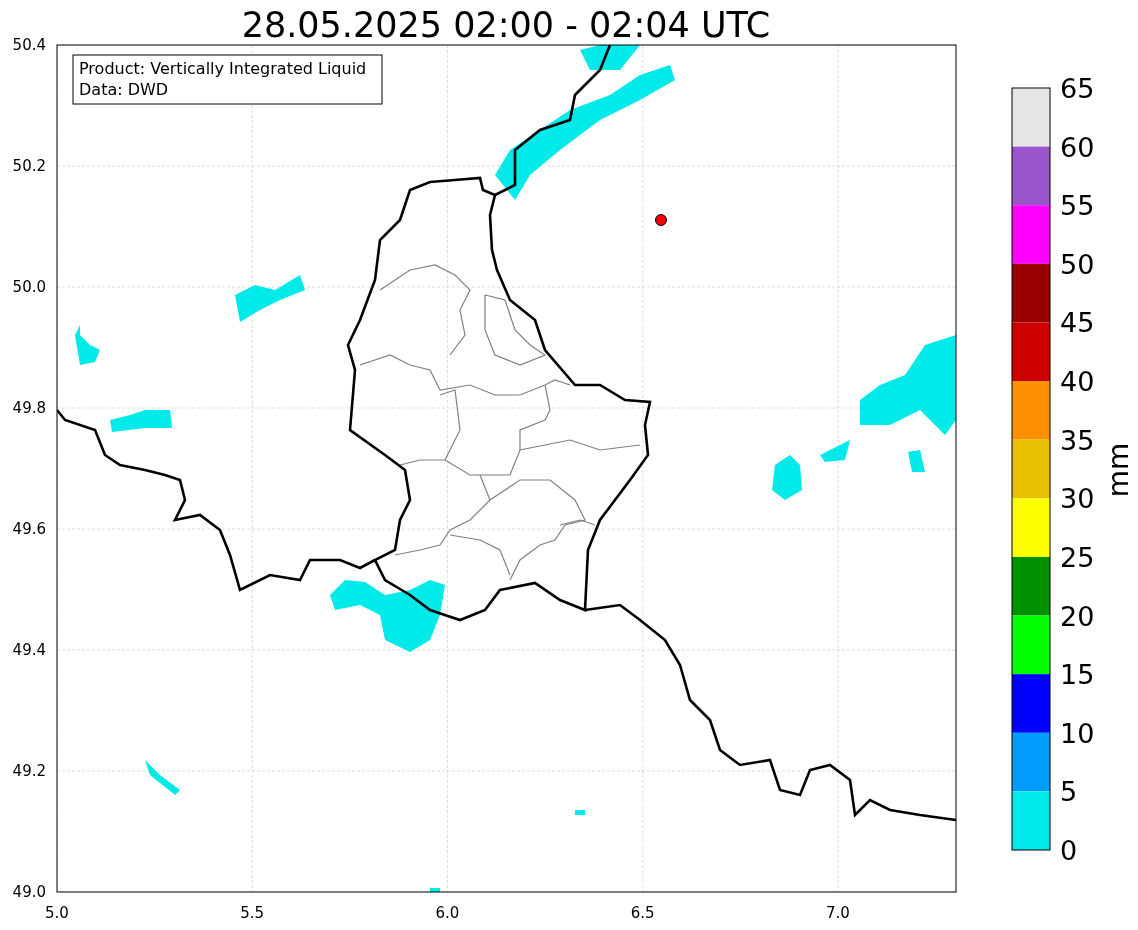 This screenshot has width=1138, height=930. What do you see at coordinates (29, 892) in the screenshot?
I see `y-tick-label: 49.0` at bounding box center [29, 892].